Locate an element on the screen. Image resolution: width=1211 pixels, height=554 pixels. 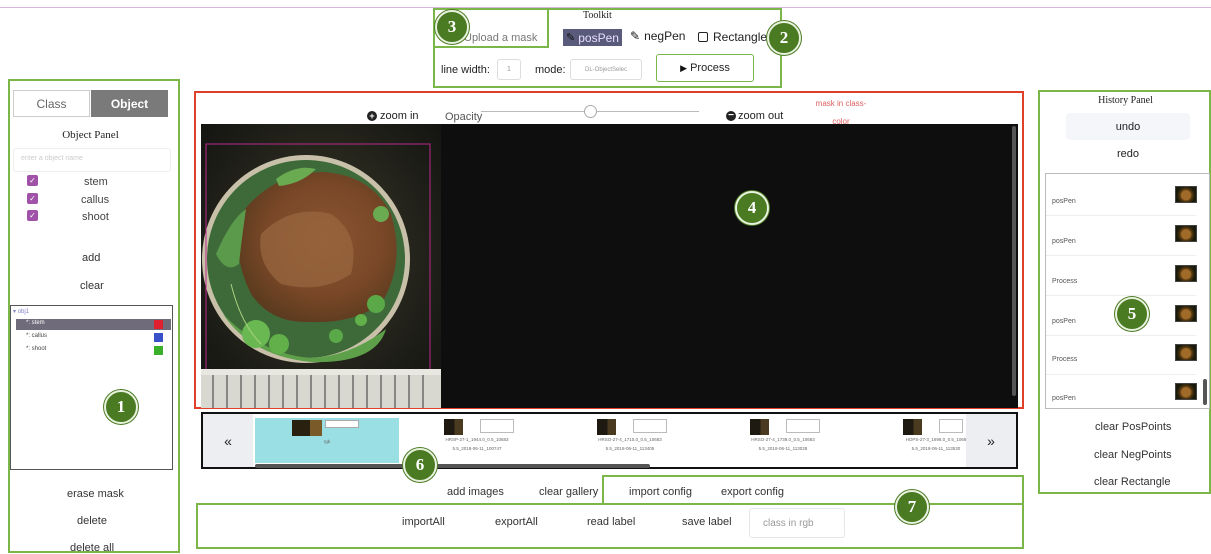
annotation-marker-2: 2 is located at coordinates (784, 38).